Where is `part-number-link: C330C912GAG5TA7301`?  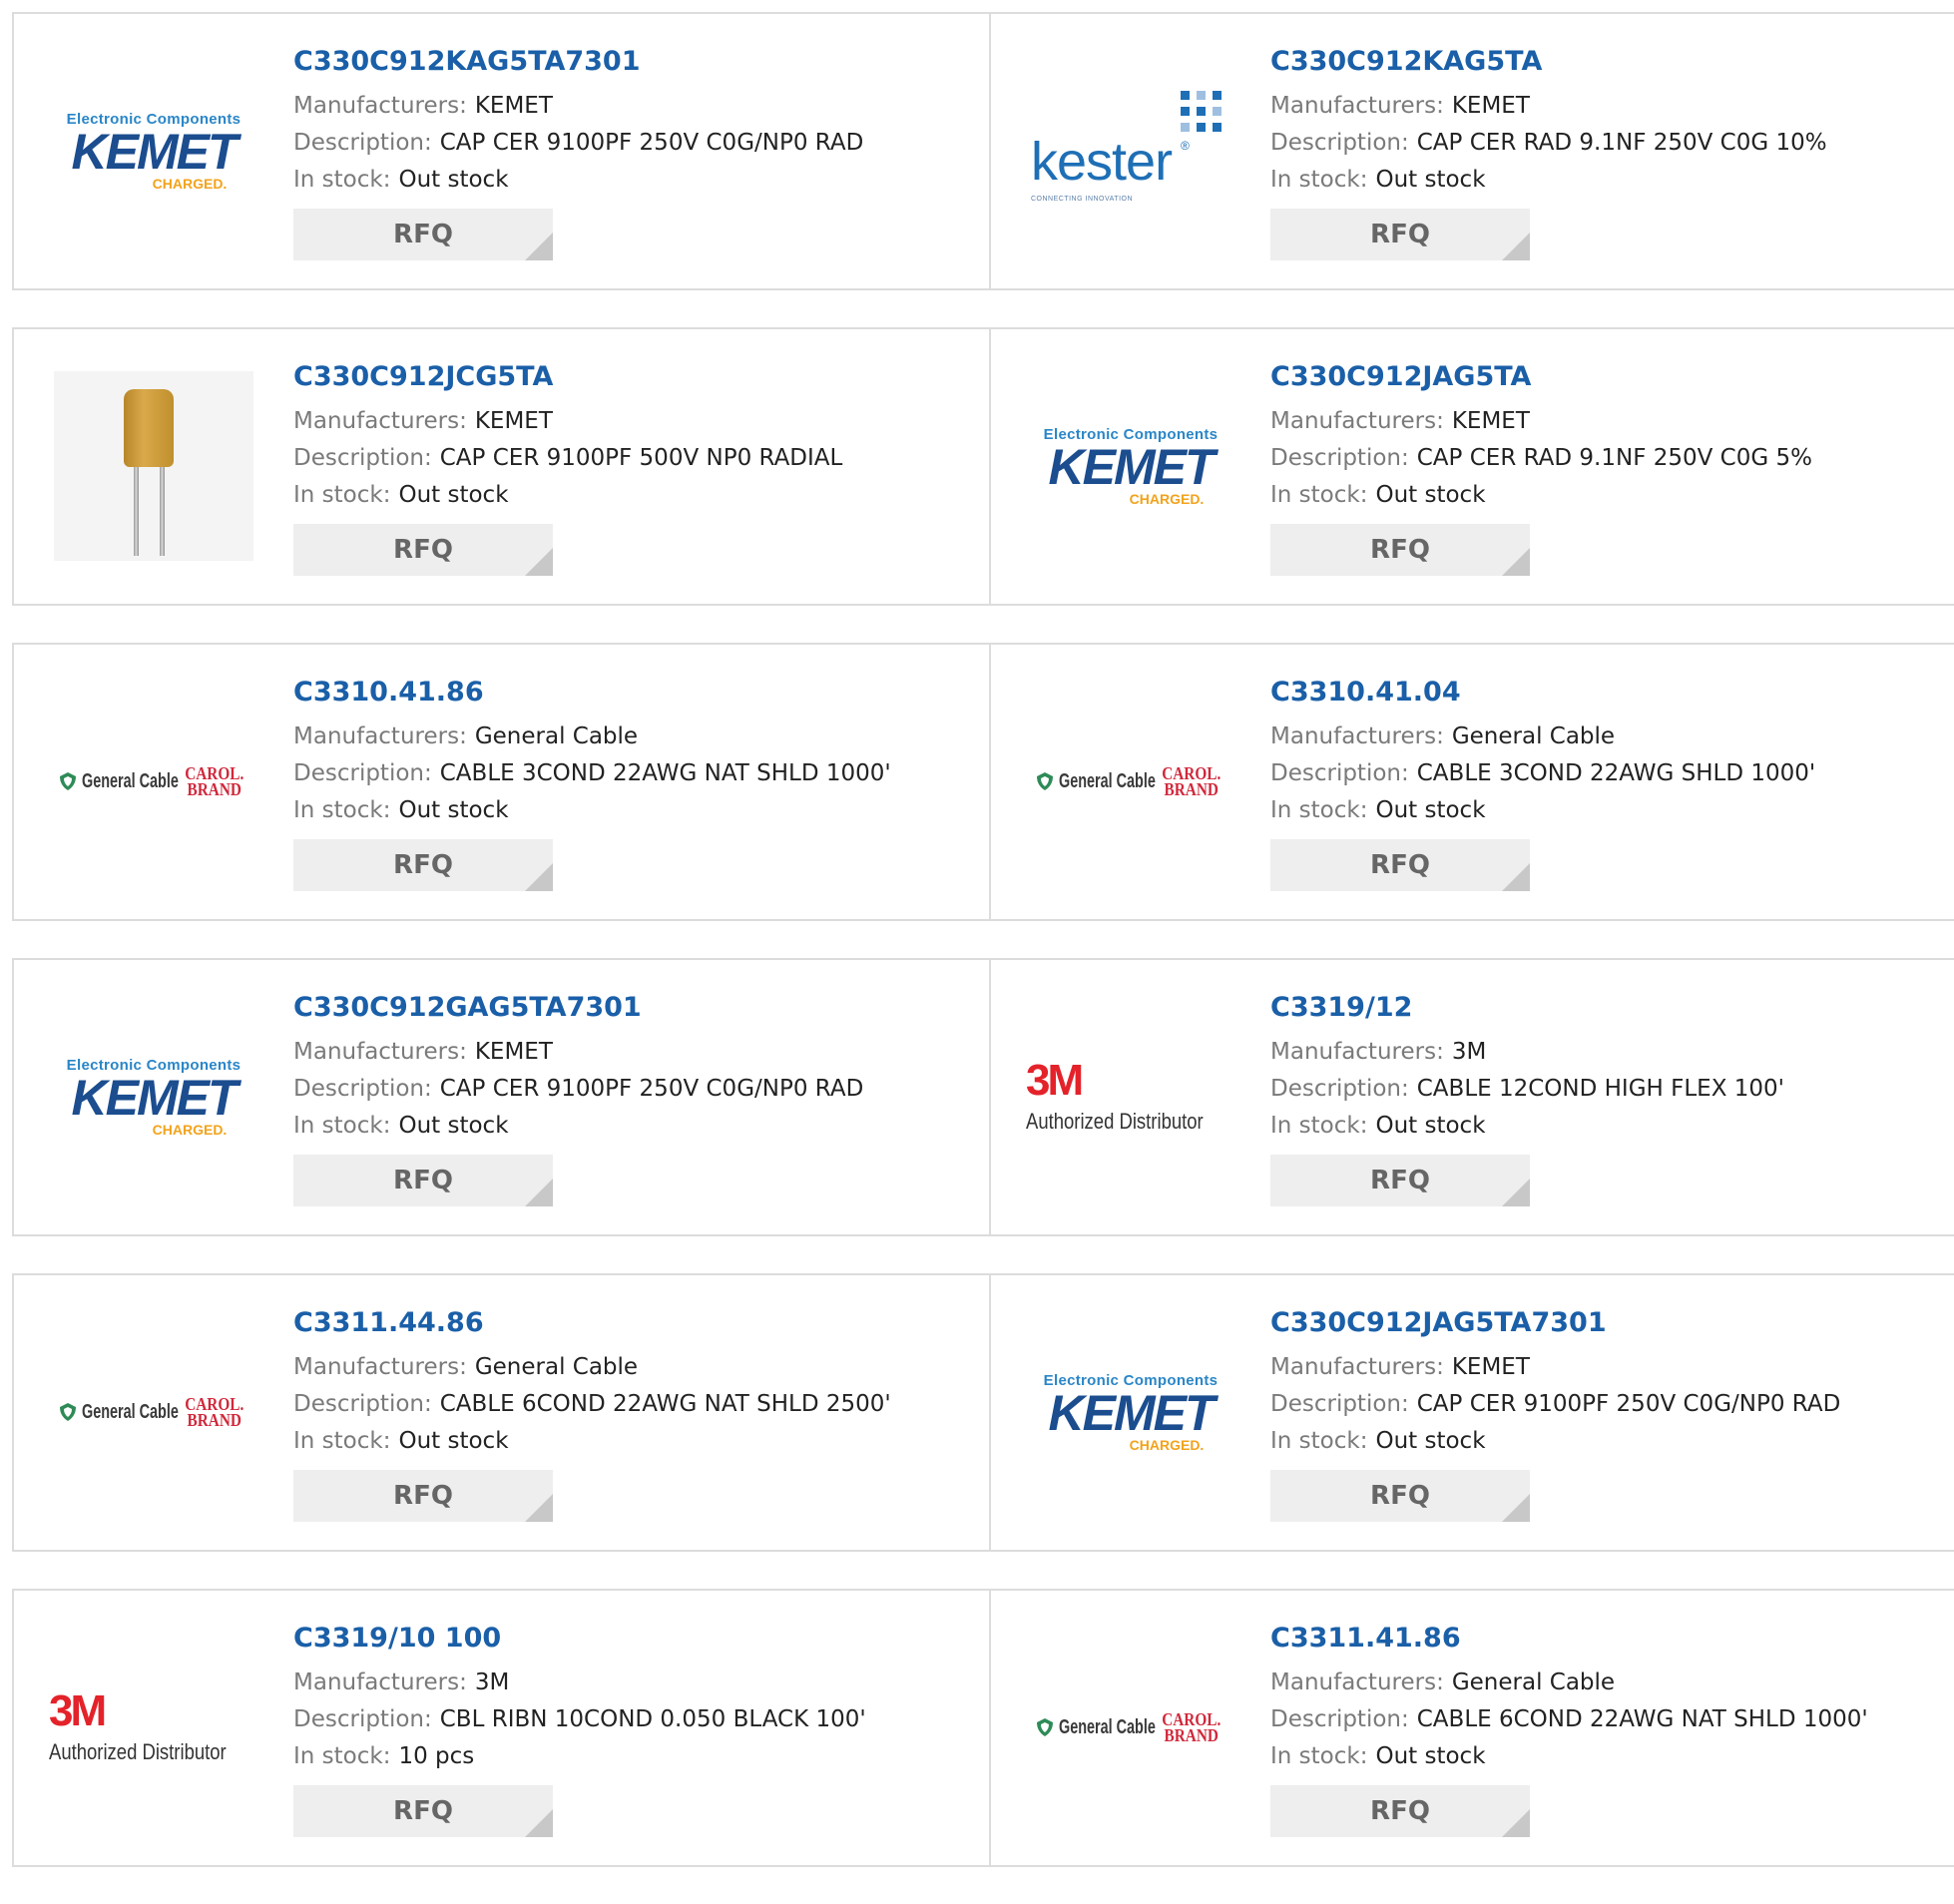 part-number-link: C330C912GAG5TA7301 is located at coordinates (578, 1008).